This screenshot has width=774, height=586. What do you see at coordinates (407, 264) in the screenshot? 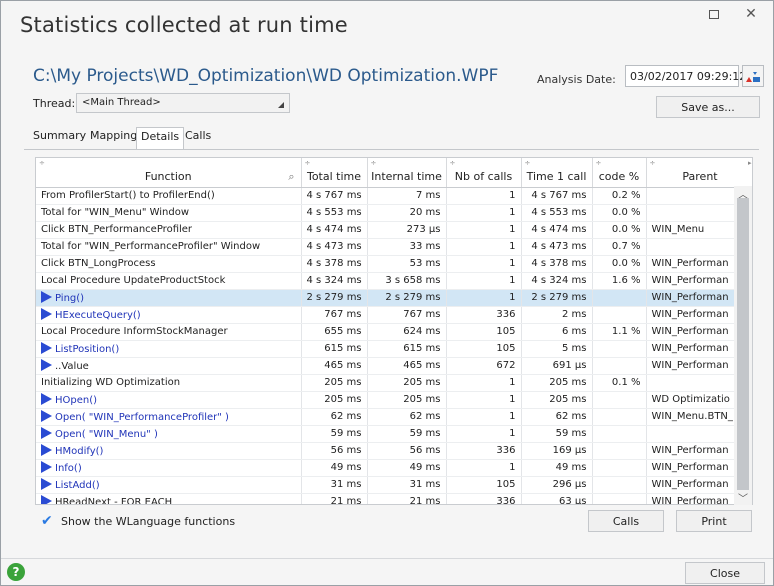
I see `cell-internal-time: 53 ms` at bounding box center [407, 264].